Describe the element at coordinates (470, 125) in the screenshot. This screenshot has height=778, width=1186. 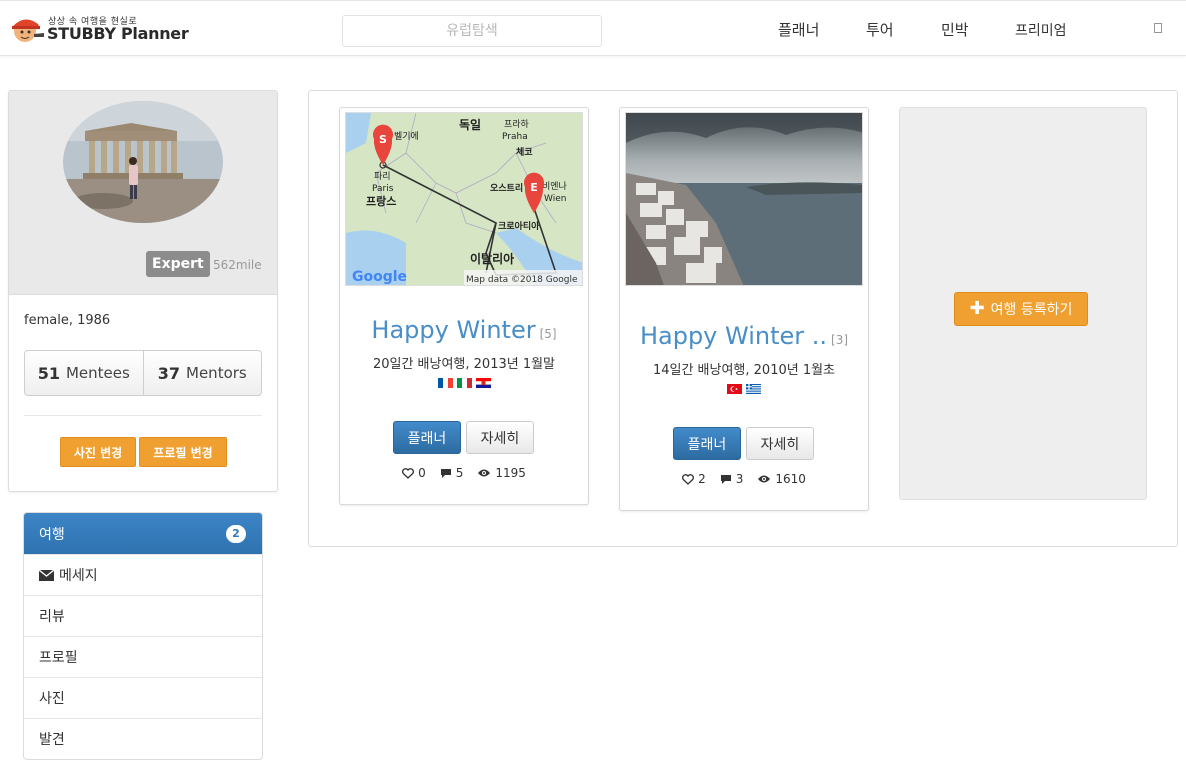
I see `map-label: 독일` at that location.